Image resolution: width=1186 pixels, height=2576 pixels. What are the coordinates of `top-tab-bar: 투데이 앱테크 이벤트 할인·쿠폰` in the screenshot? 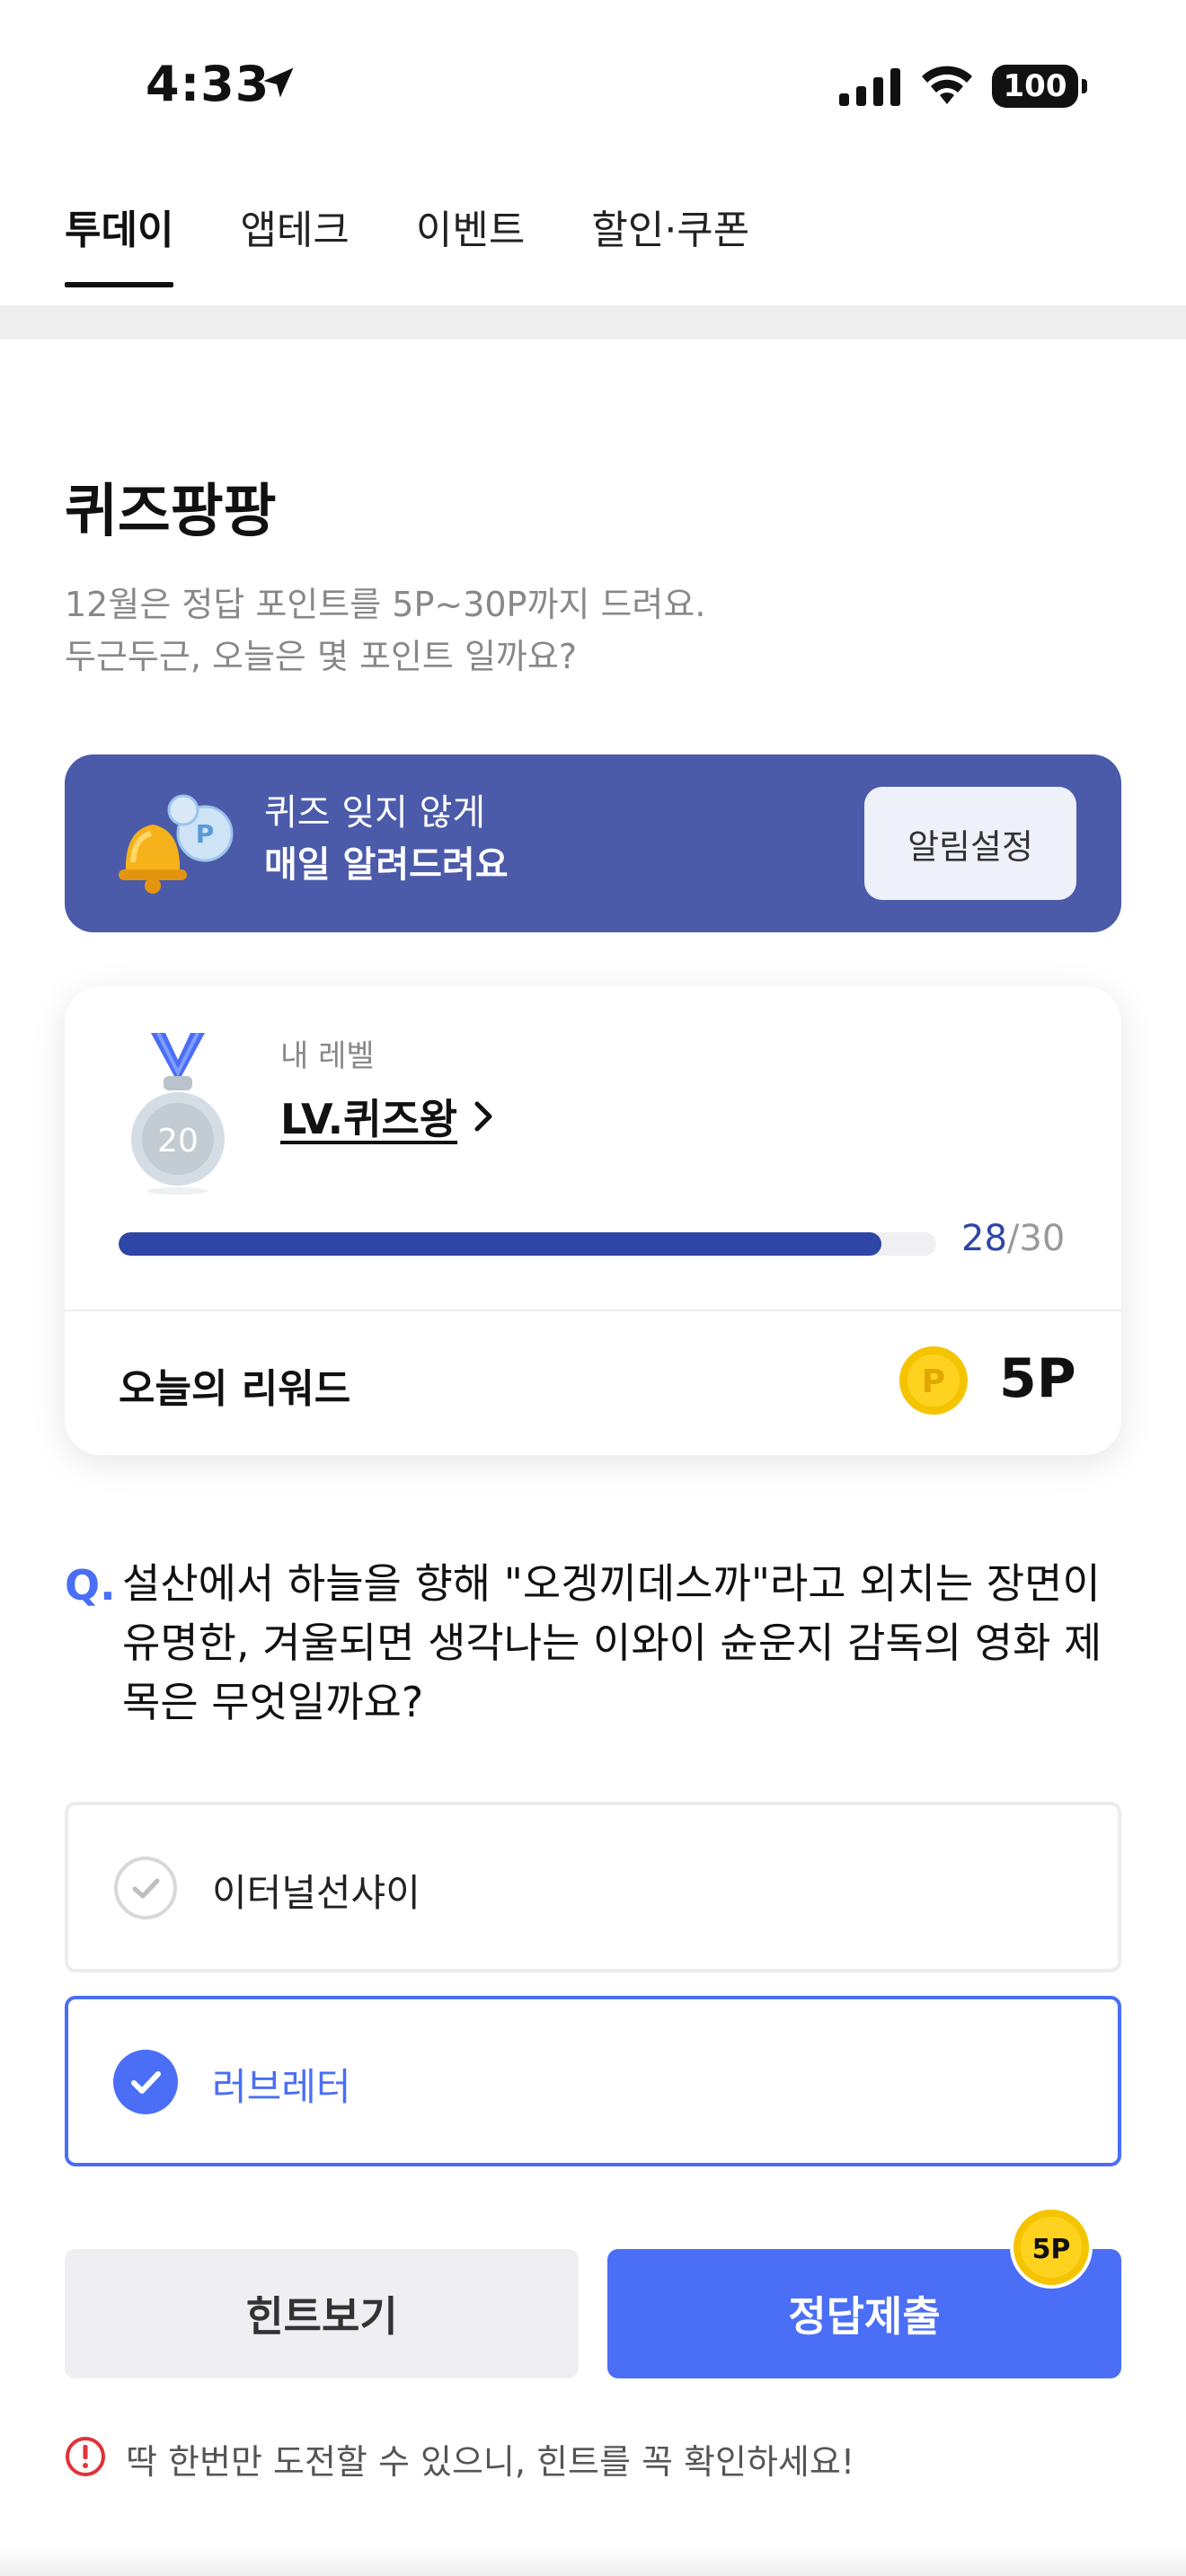 It's located at (407, 242).